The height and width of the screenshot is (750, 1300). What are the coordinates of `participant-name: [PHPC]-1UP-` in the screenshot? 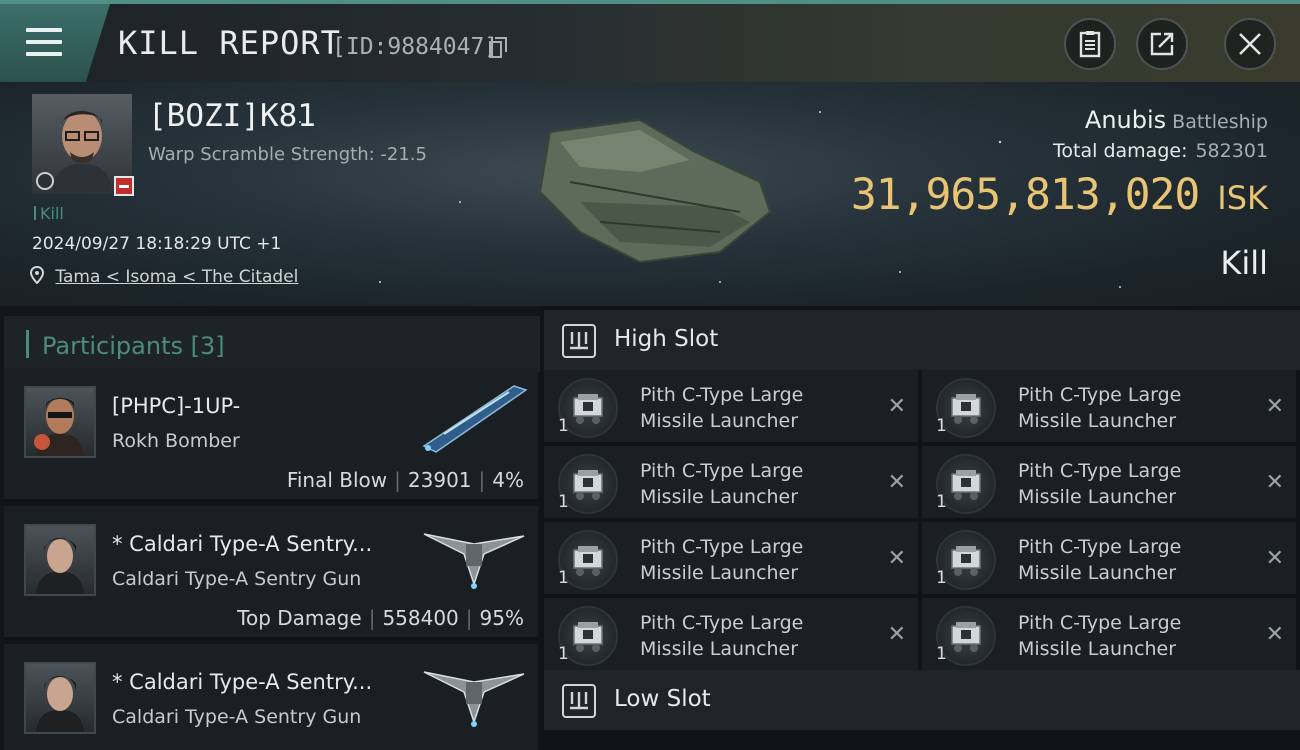 It's located at (176, 406).